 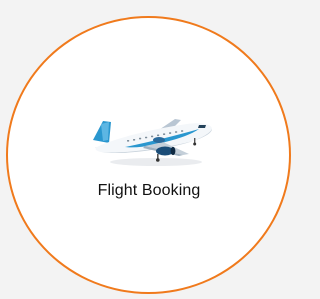 I want to click on airplane-icon, so click(x=152, y=142).